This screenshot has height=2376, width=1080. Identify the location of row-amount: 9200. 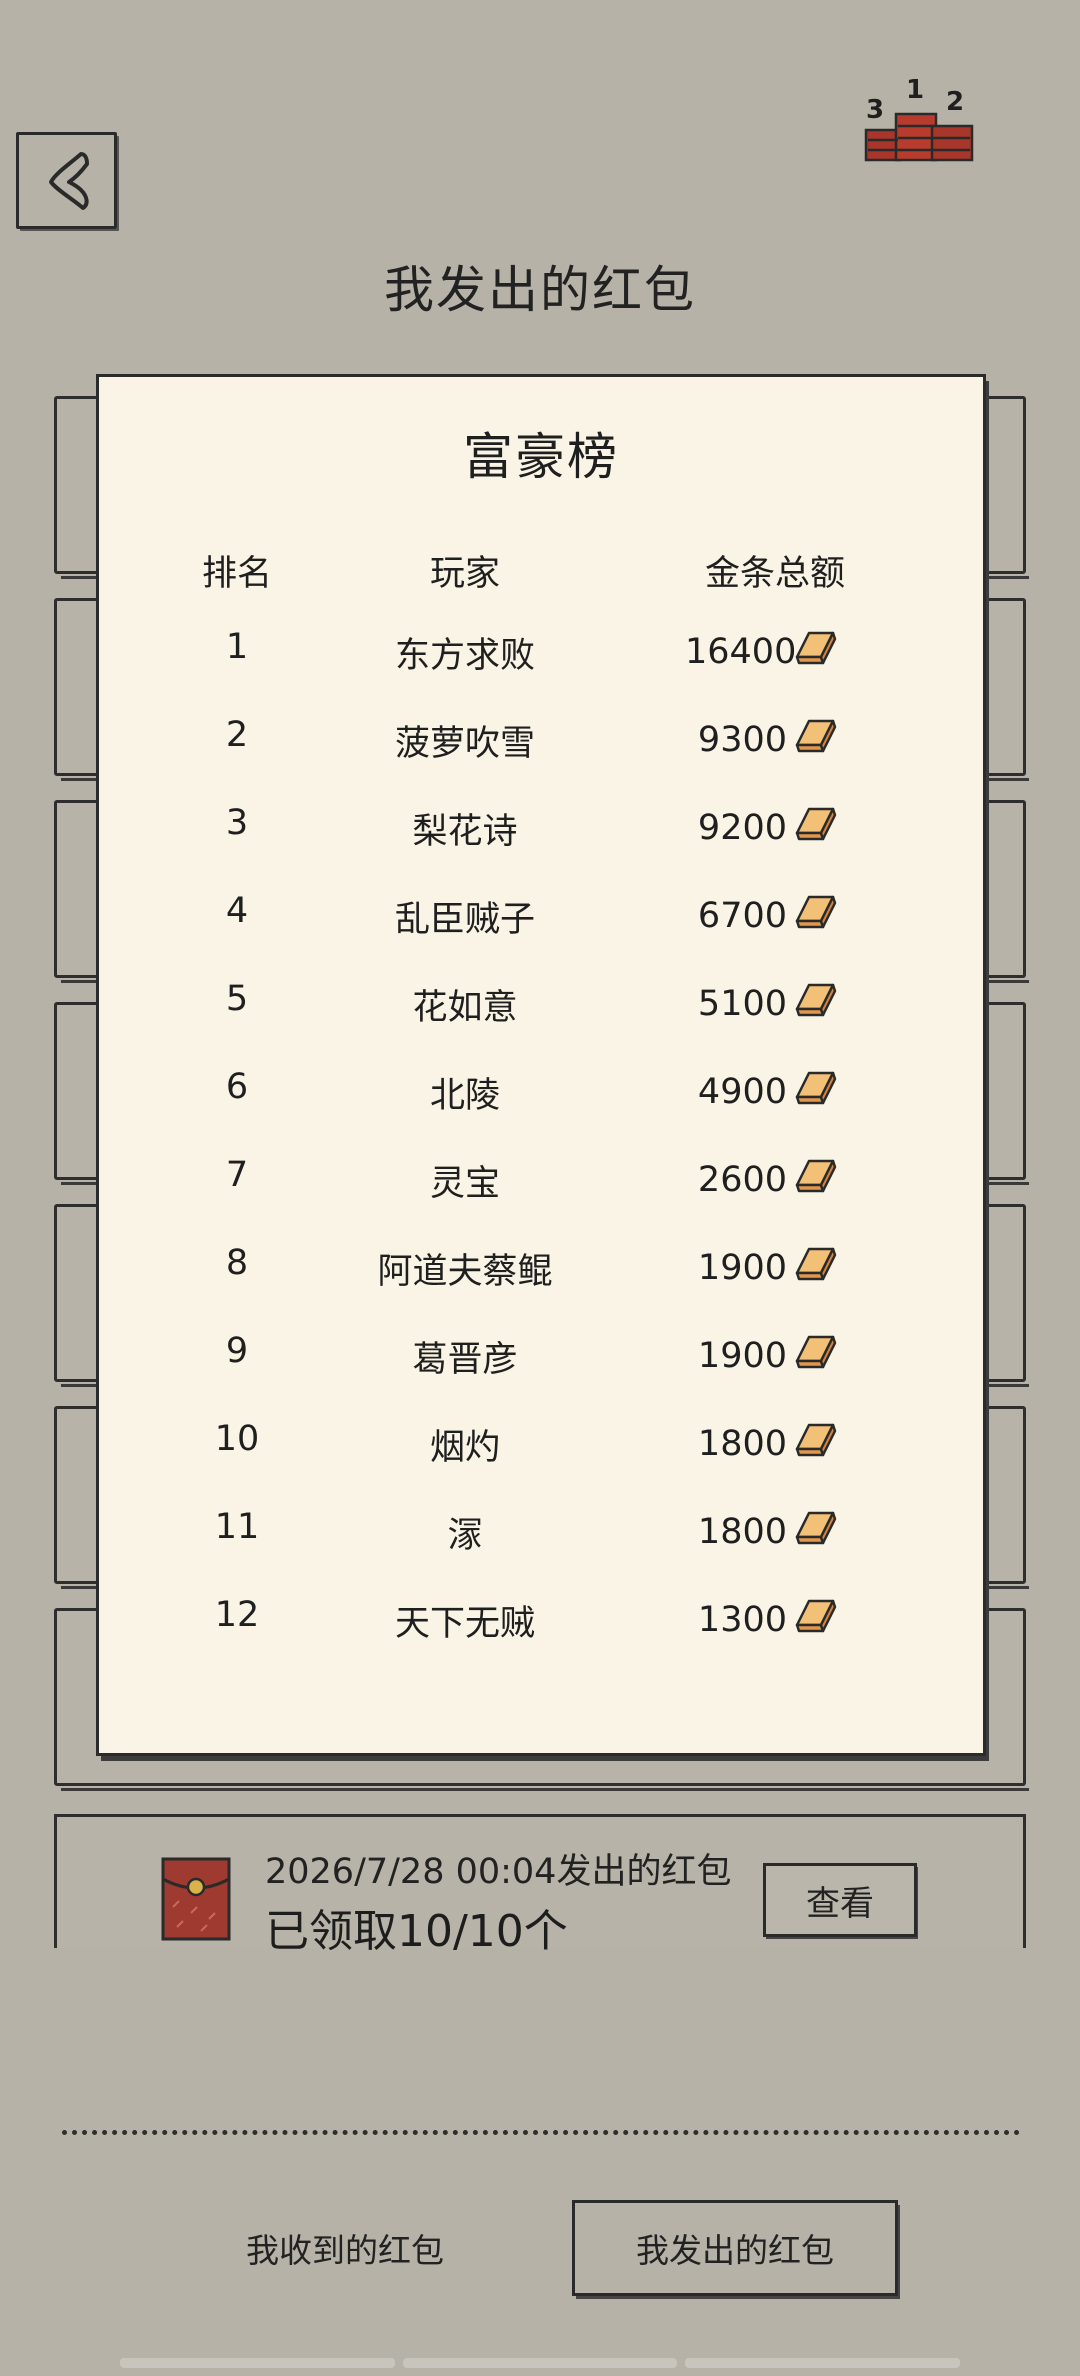
(815, 827).